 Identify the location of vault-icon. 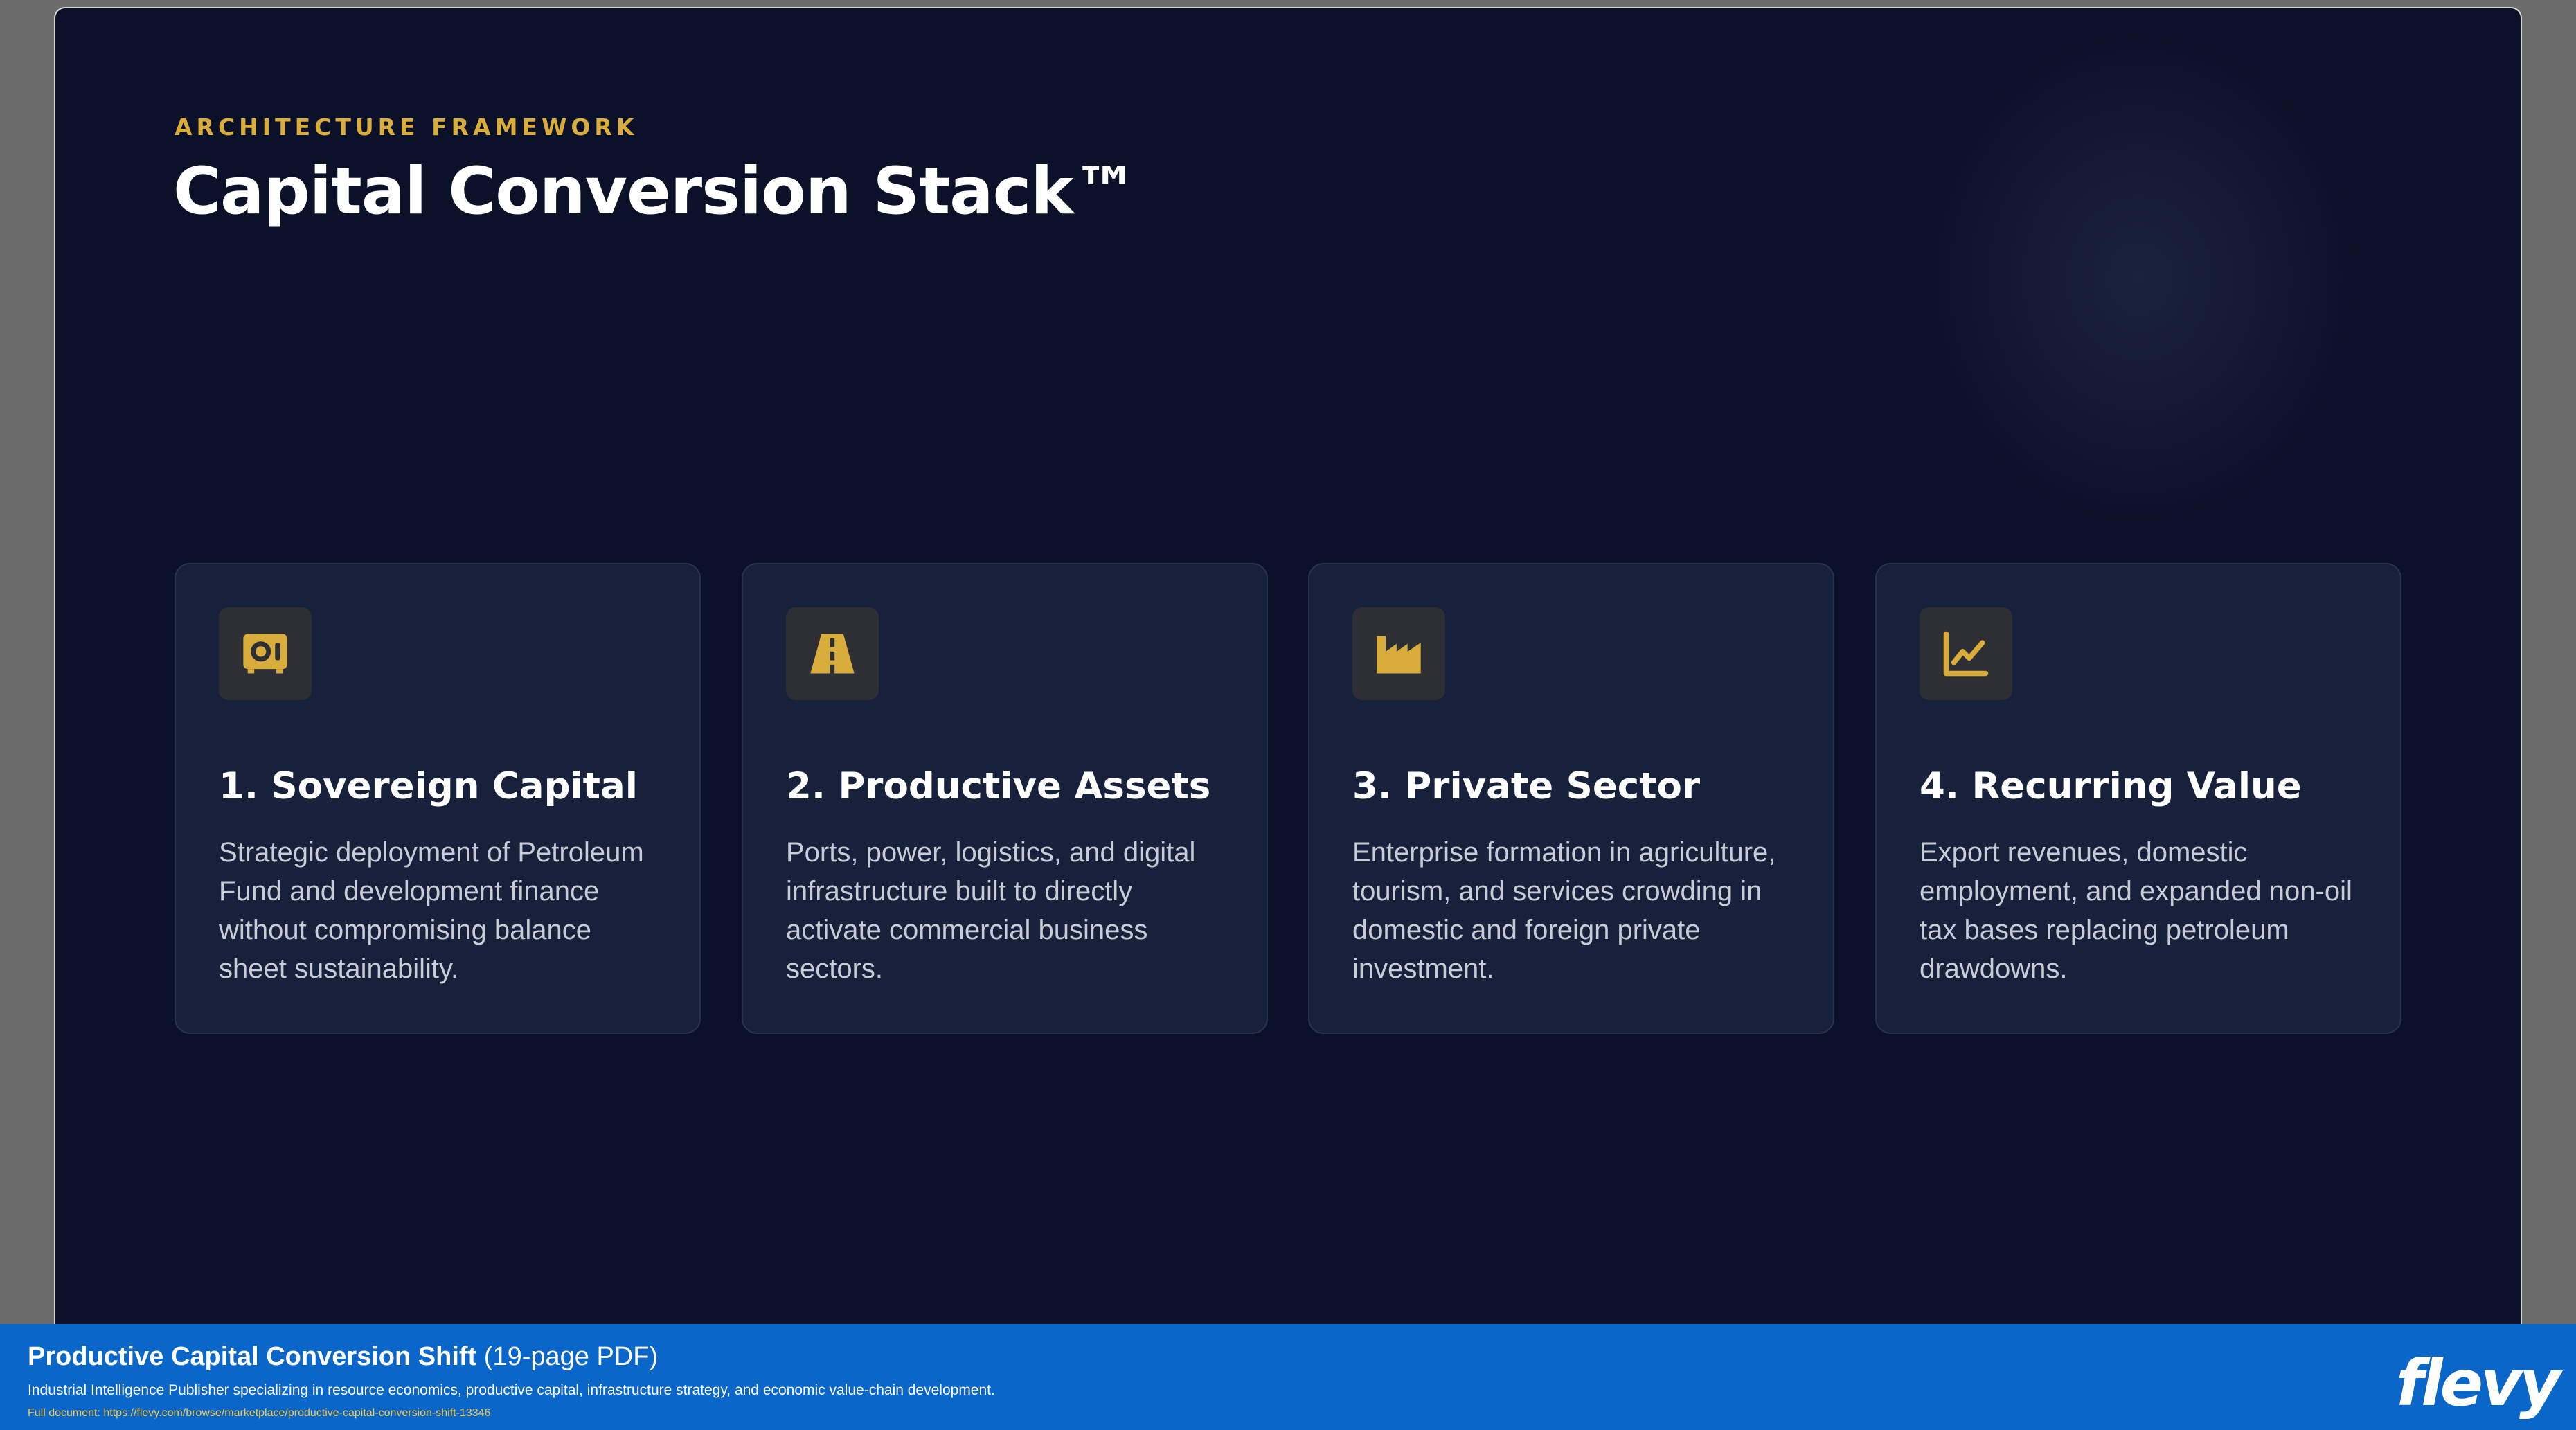
(265, 653).